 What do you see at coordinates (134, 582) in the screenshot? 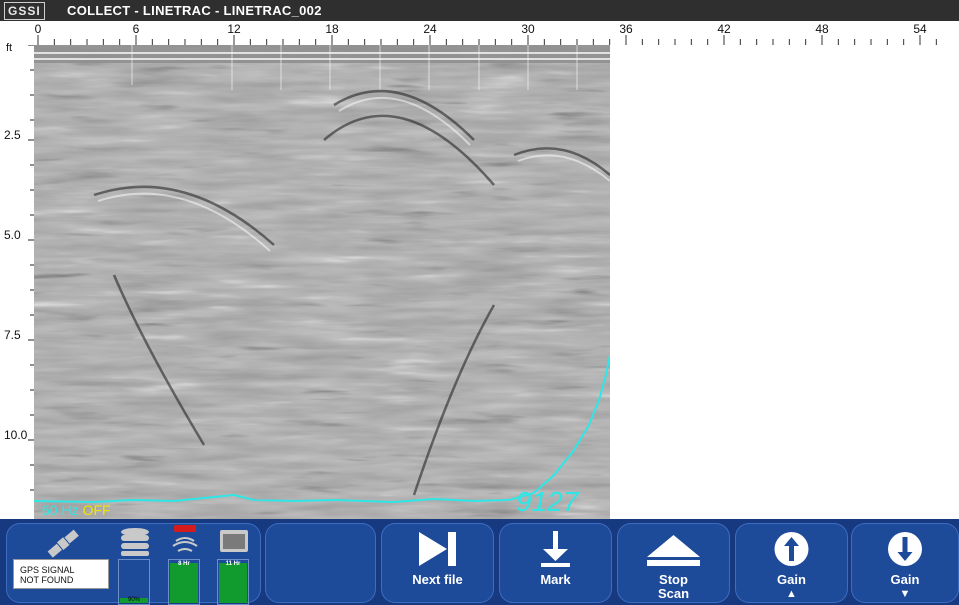
I see `storage-gauge: 90%` at bounding box center [134, 582].